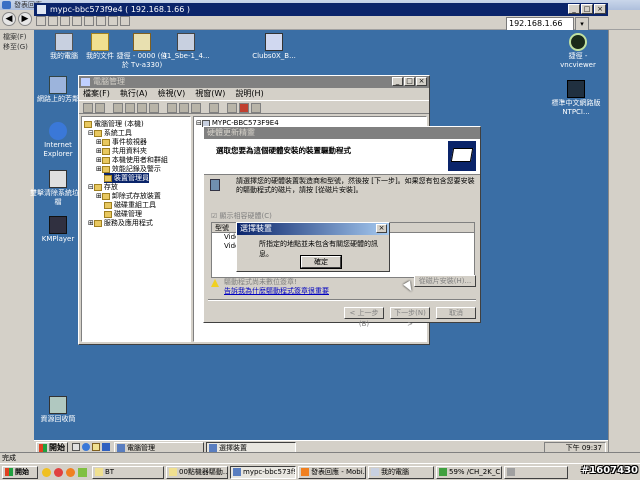  I want to click on back-arrow-icon: ◀, so click(9, 19).